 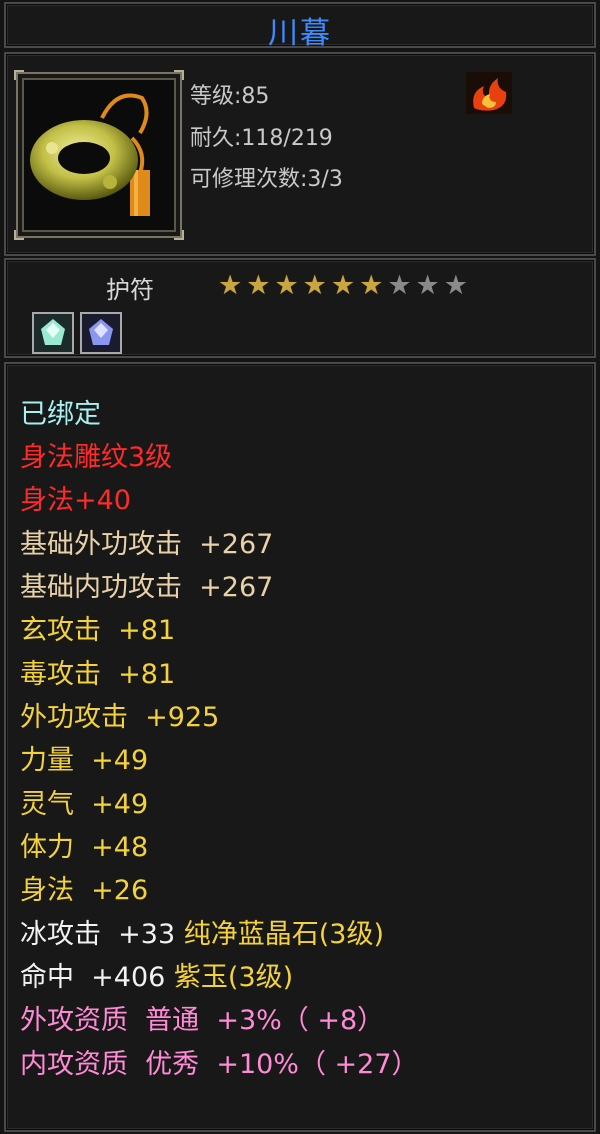 I want to click on poison-attack: 毒攻击 +81, so click(x=98, y=674).